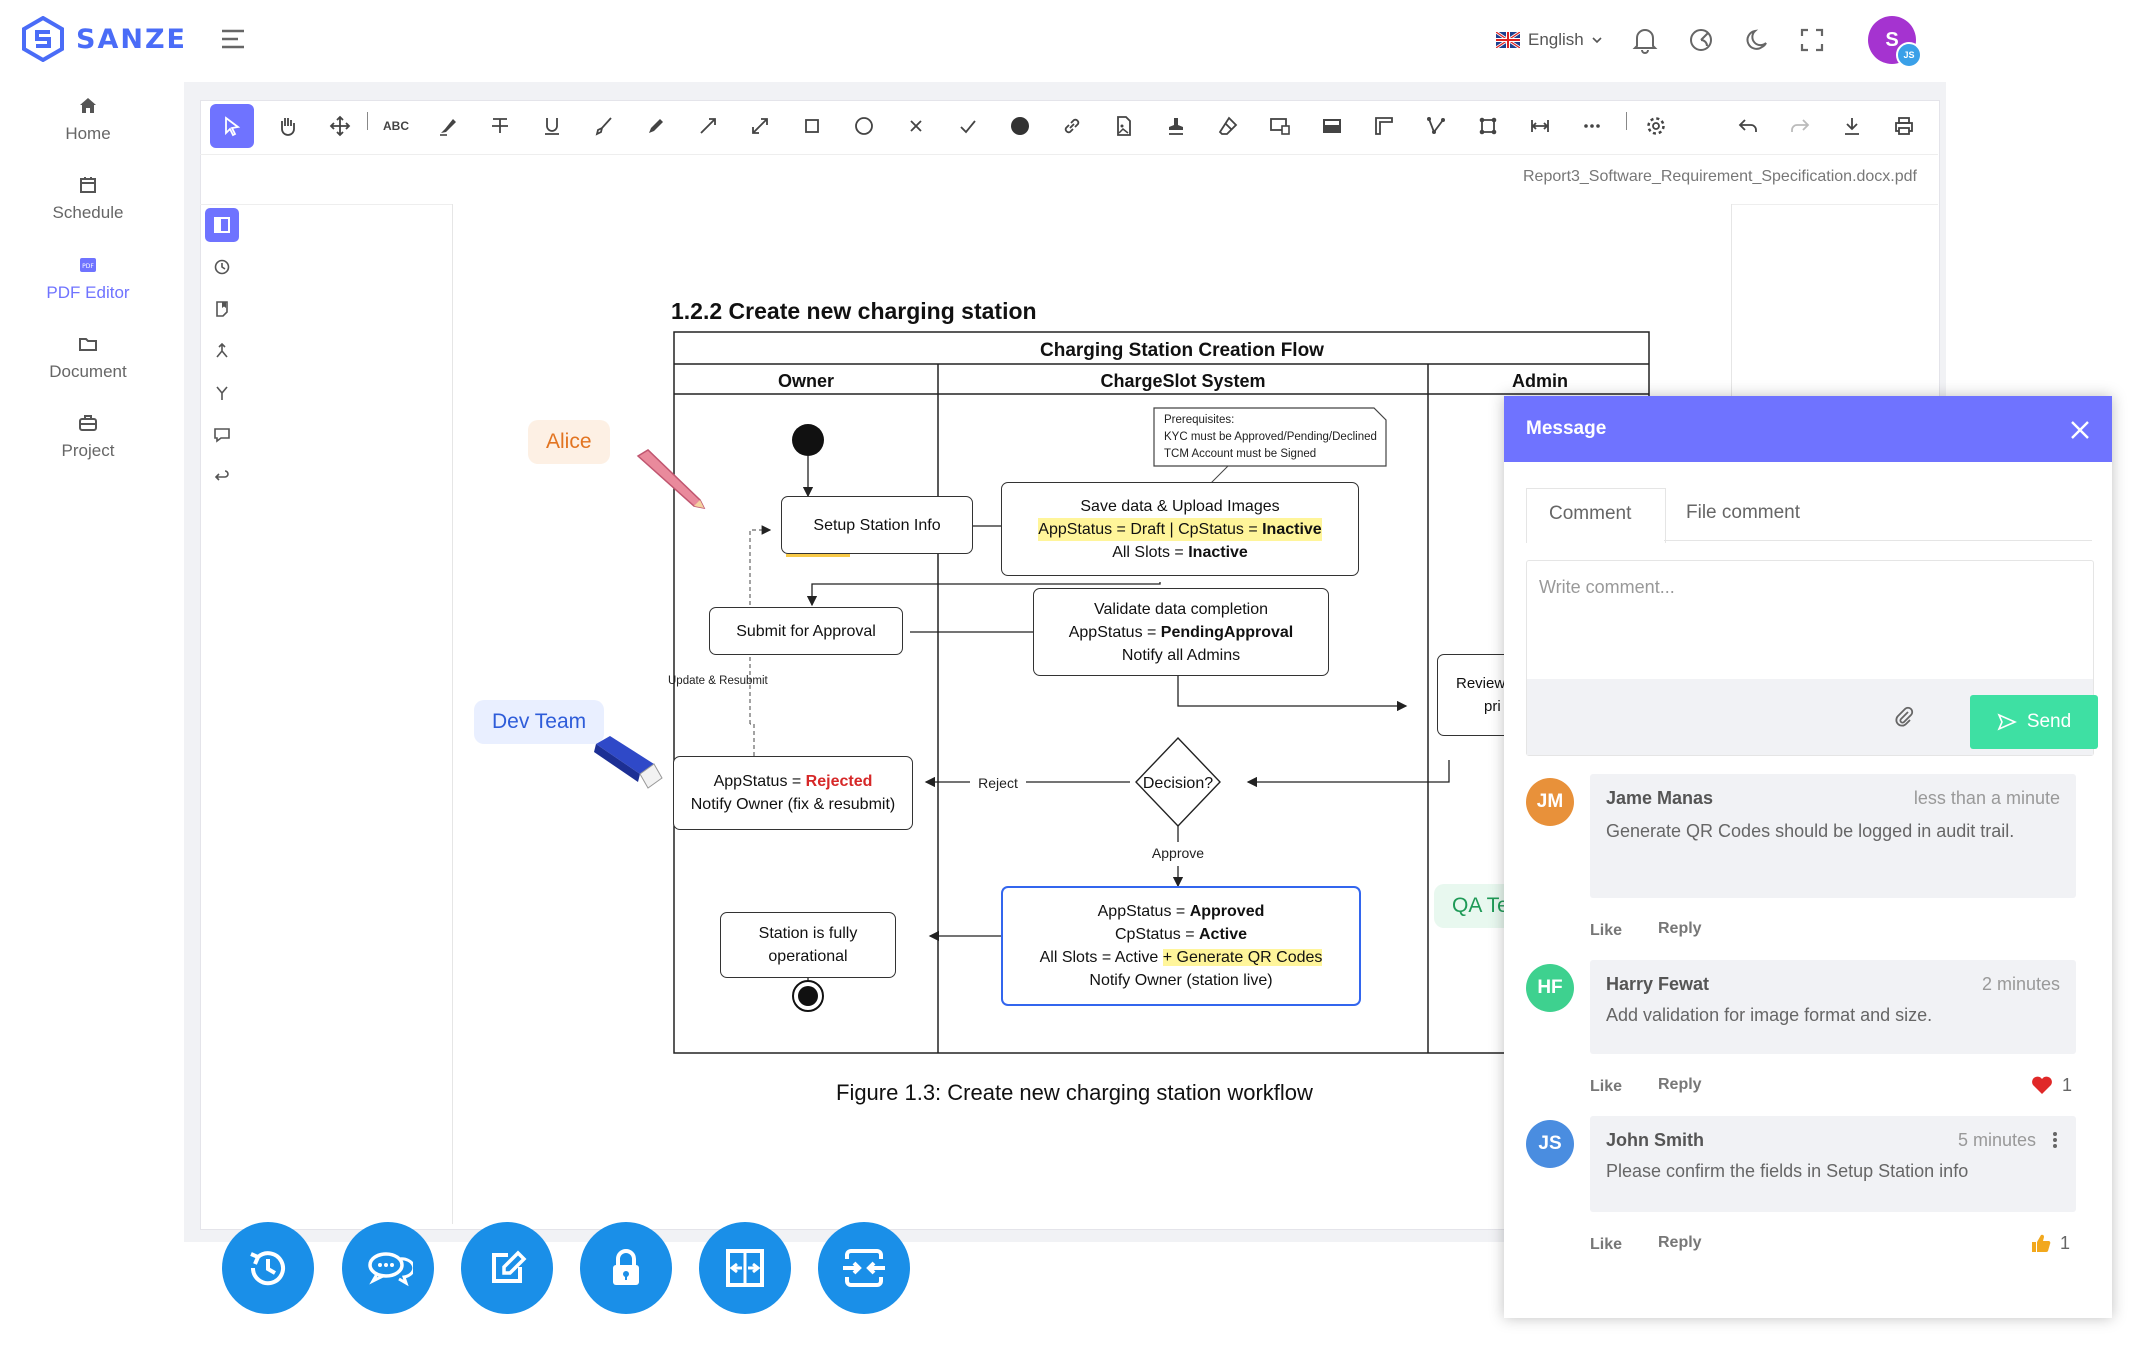  What do you see at coordinates (916, 126) in the screenshot?
I see `cross-tool-button` at bounding box center [916, 126].